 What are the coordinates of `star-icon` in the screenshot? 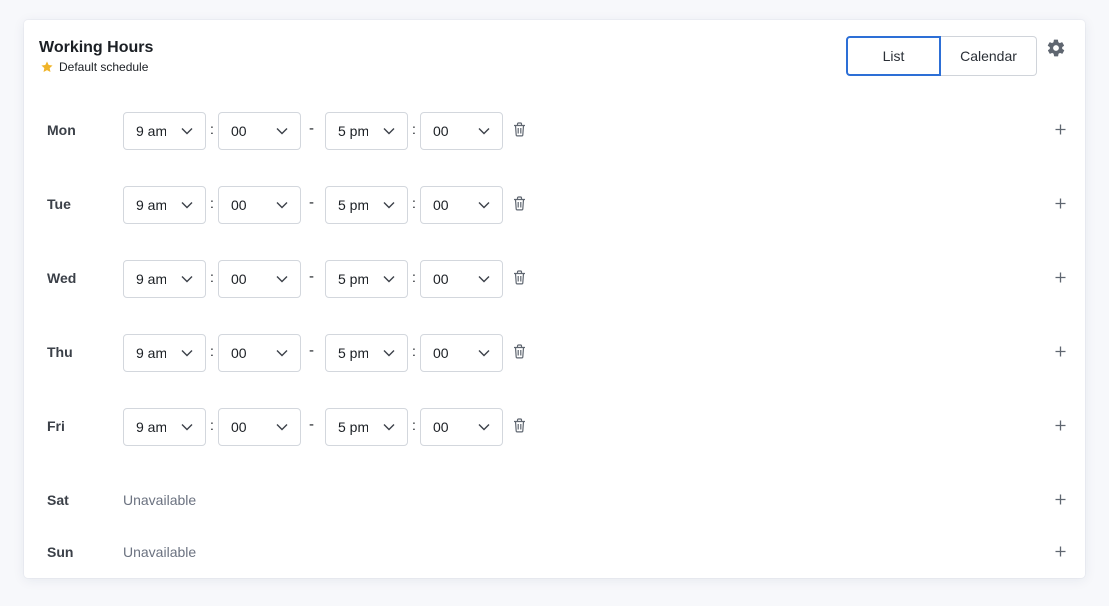 It's located at (47, 67).